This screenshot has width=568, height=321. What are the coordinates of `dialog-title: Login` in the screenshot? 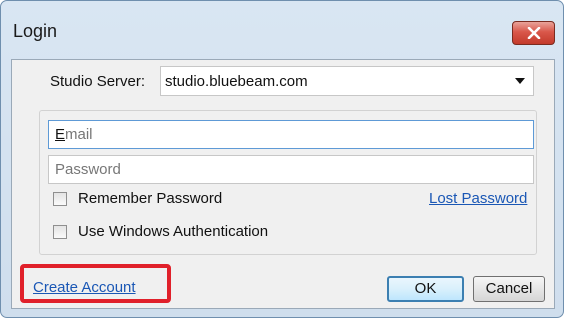 It's located at (35, 31).